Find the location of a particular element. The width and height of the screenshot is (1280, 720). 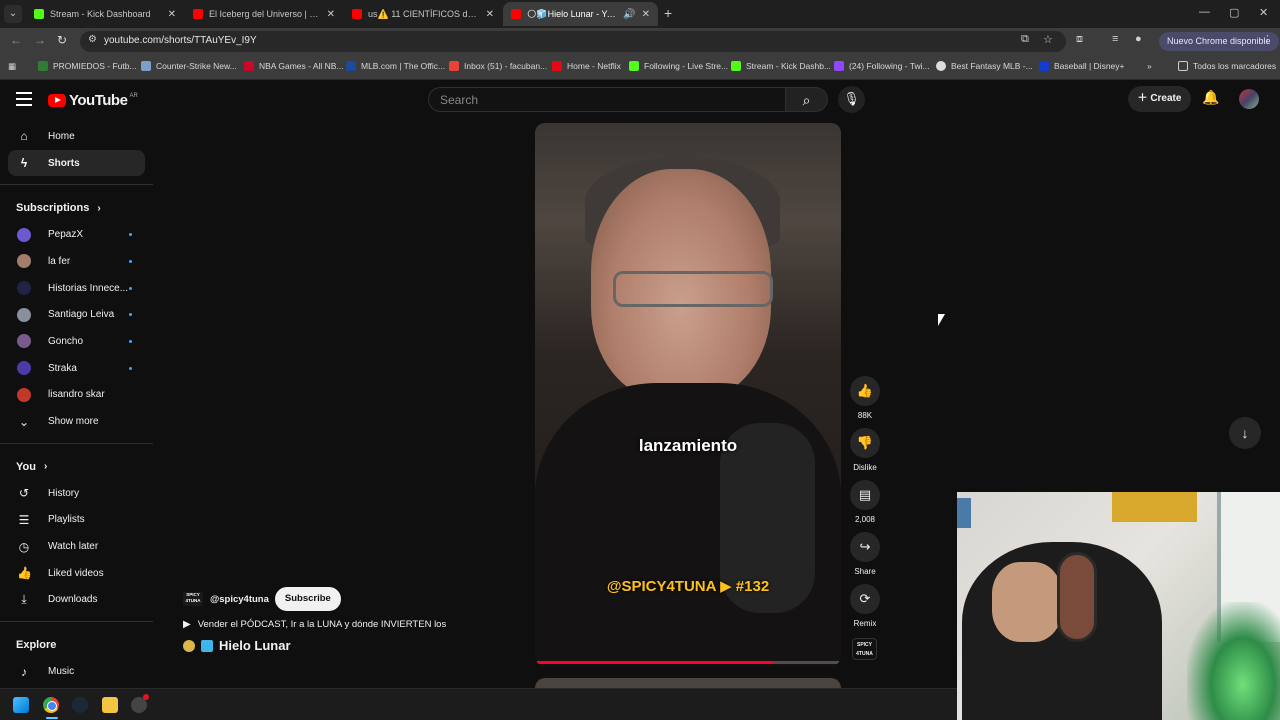

search-button: ⌕ is located at coordinates (807, 99).